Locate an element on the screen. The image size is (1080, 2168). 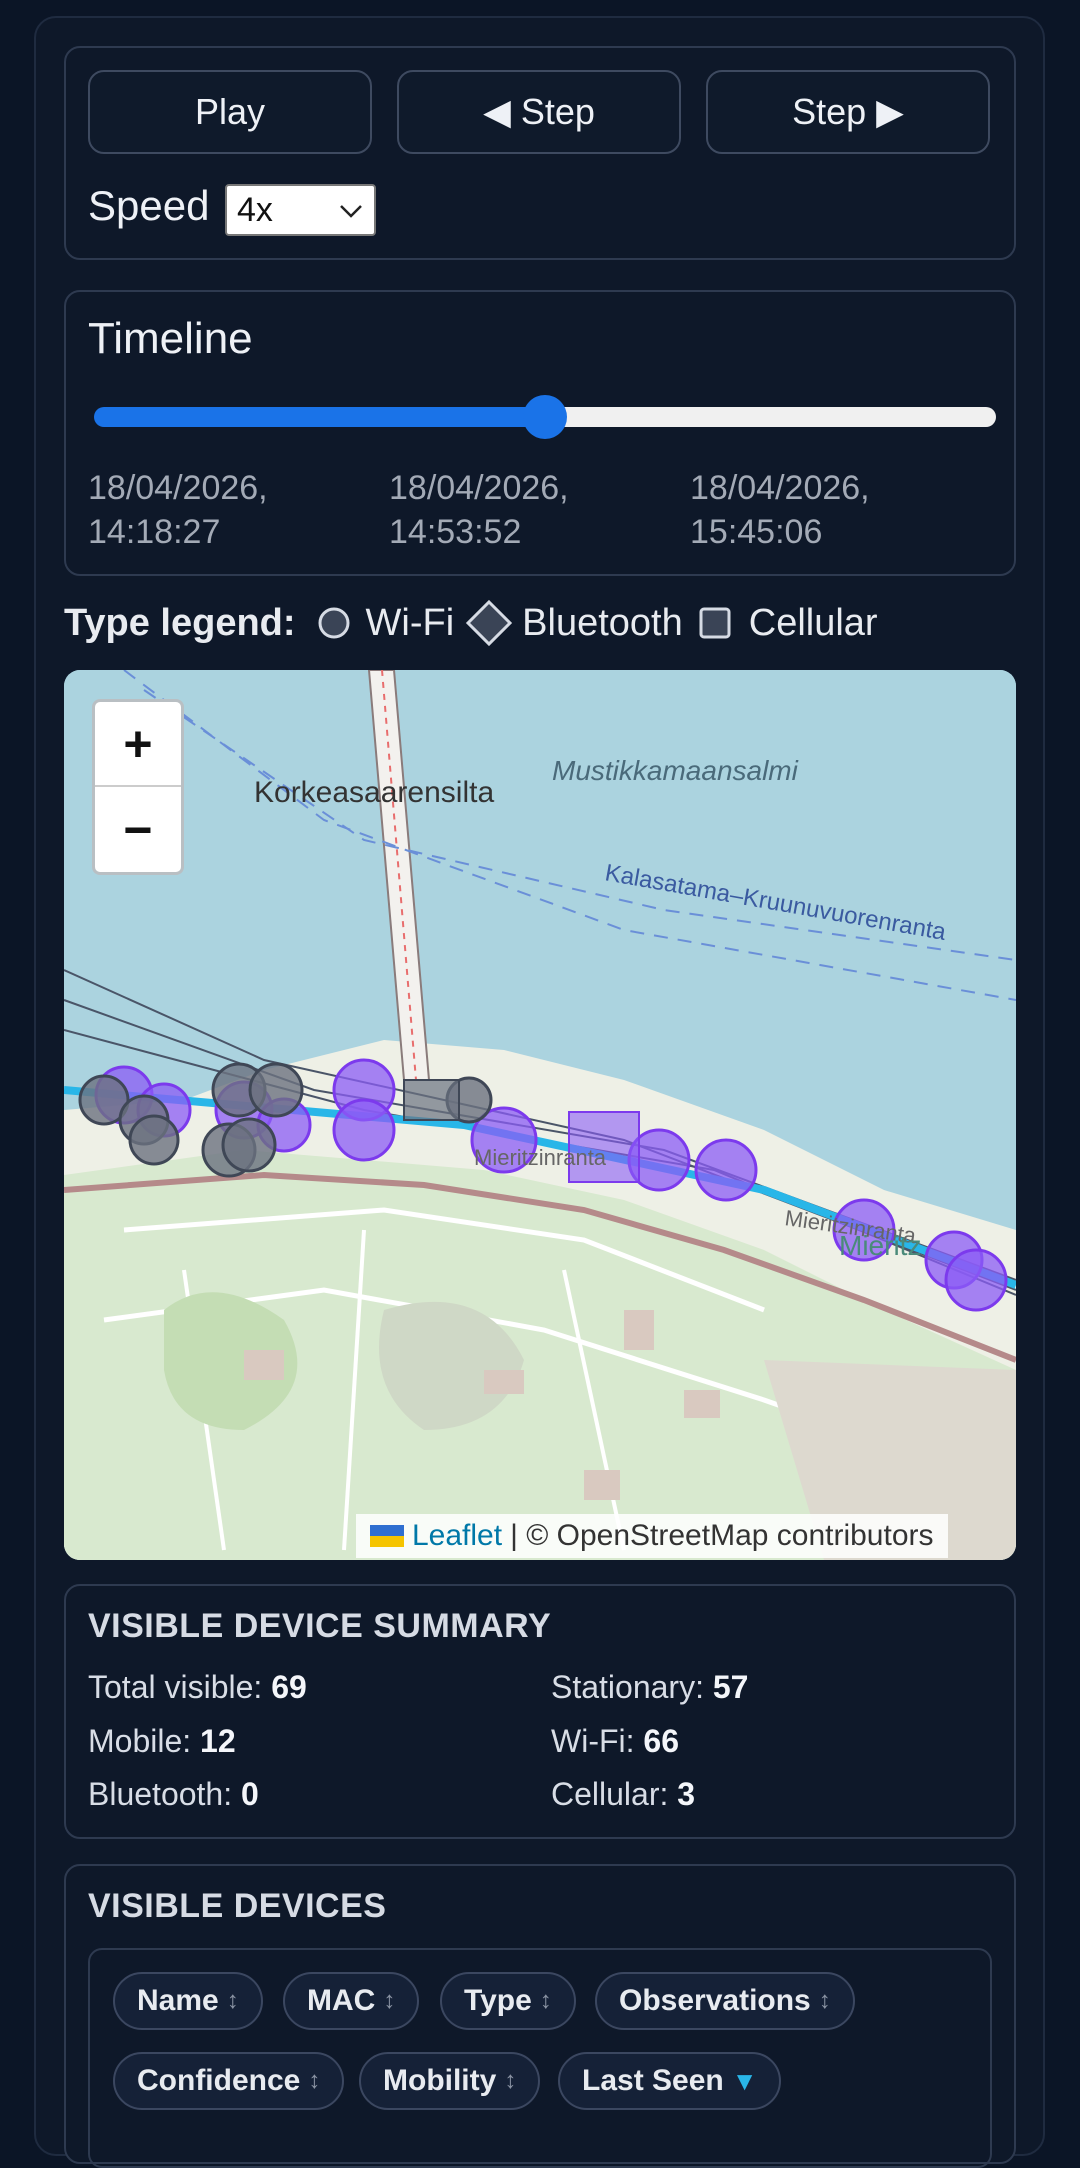
speed-select-value: 4x is located at coordinates (255, 209).